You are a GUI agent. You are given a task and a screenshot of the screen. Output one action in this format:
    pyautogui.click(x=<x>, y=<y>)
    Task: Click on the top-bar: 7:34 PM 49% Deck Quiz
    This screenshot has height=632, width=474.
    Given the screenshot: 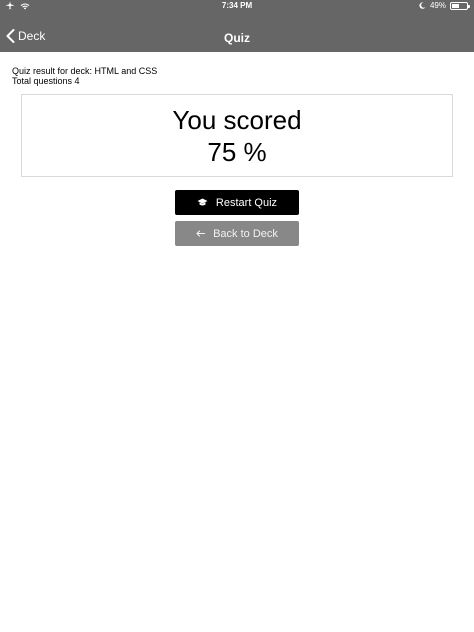 What is the action you would take?
    pyautogui.click(x=237, y=26)
    